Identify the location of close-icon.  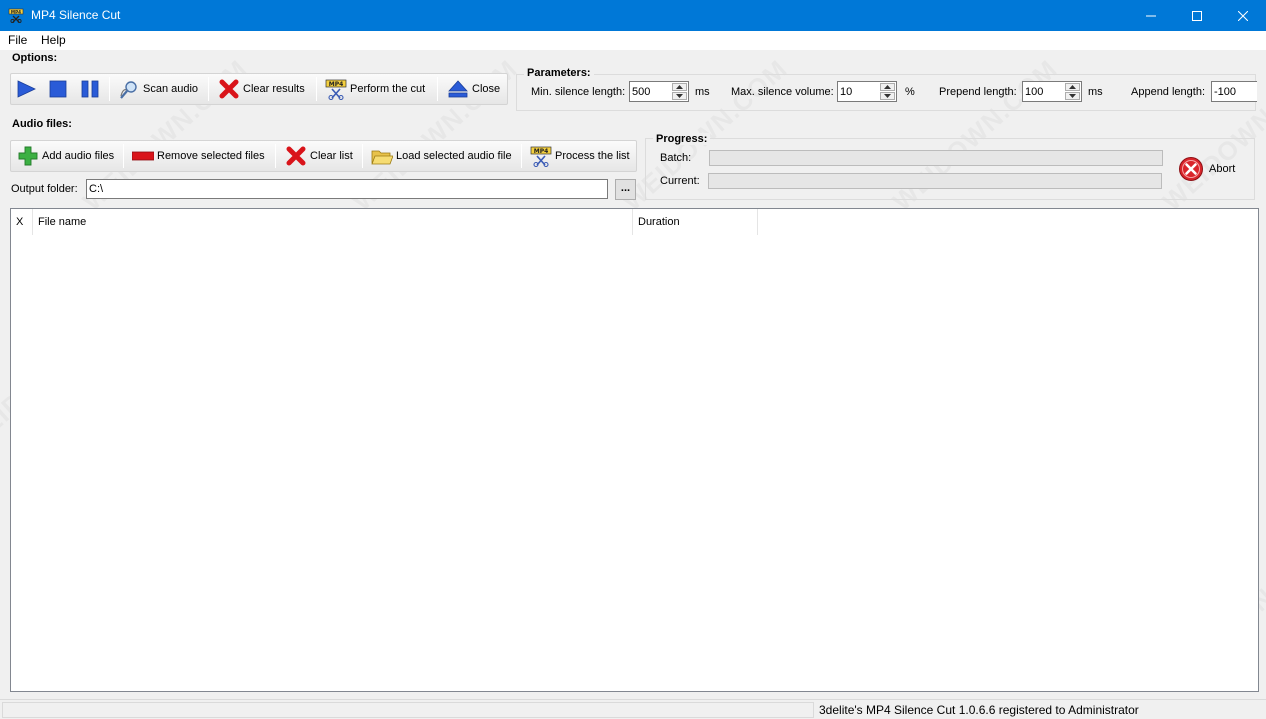
(1243, 15).